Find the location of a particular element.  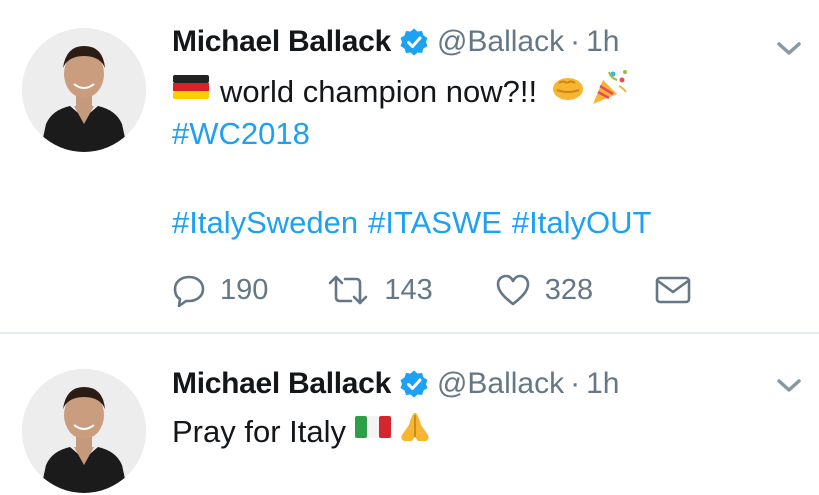

tweet-text: world champion now?!! is located at coordinates (379, 91).